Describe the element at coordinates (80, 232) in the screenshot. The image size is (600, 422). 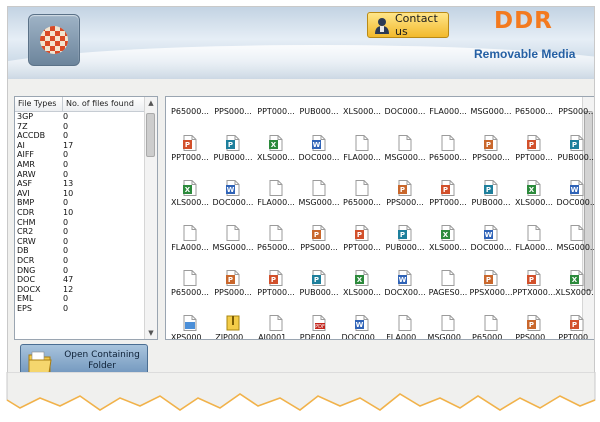
I see `file-type-row: CR2 0` at that location.